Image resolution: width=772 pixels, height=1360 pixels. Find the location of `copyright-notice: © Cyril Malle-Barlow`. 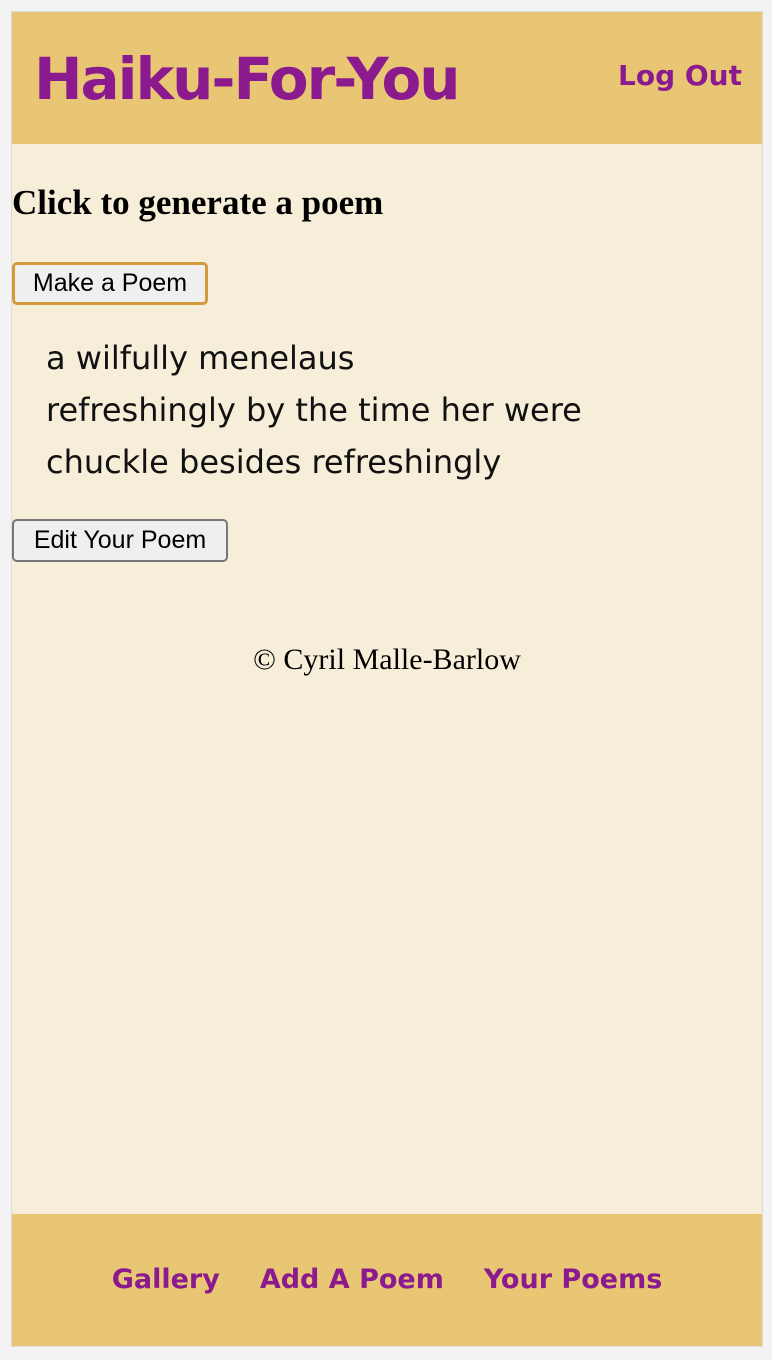

copyright-notice: © Cyril Malle-Barlow is located at coordinates (387, 659).